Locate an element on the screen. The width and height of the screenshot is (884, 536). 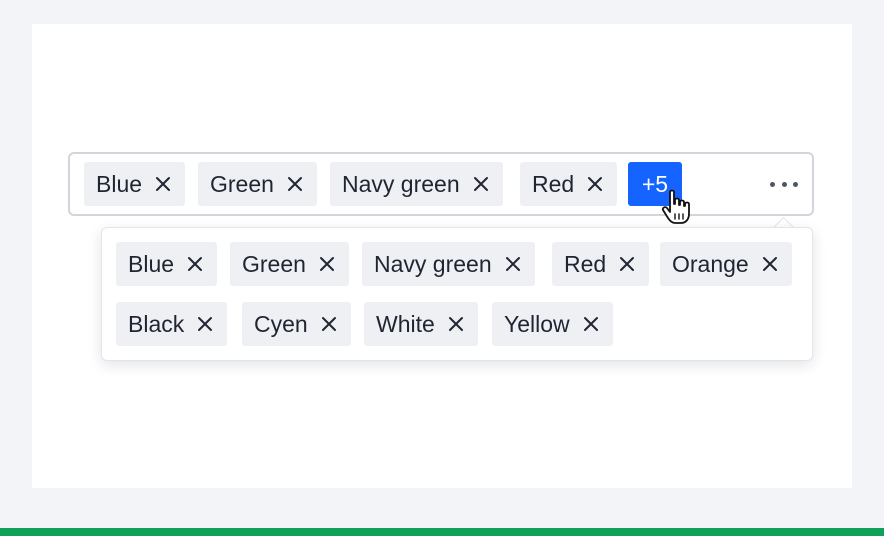
tag-label: Cyen is located at coordinates (281, 324).